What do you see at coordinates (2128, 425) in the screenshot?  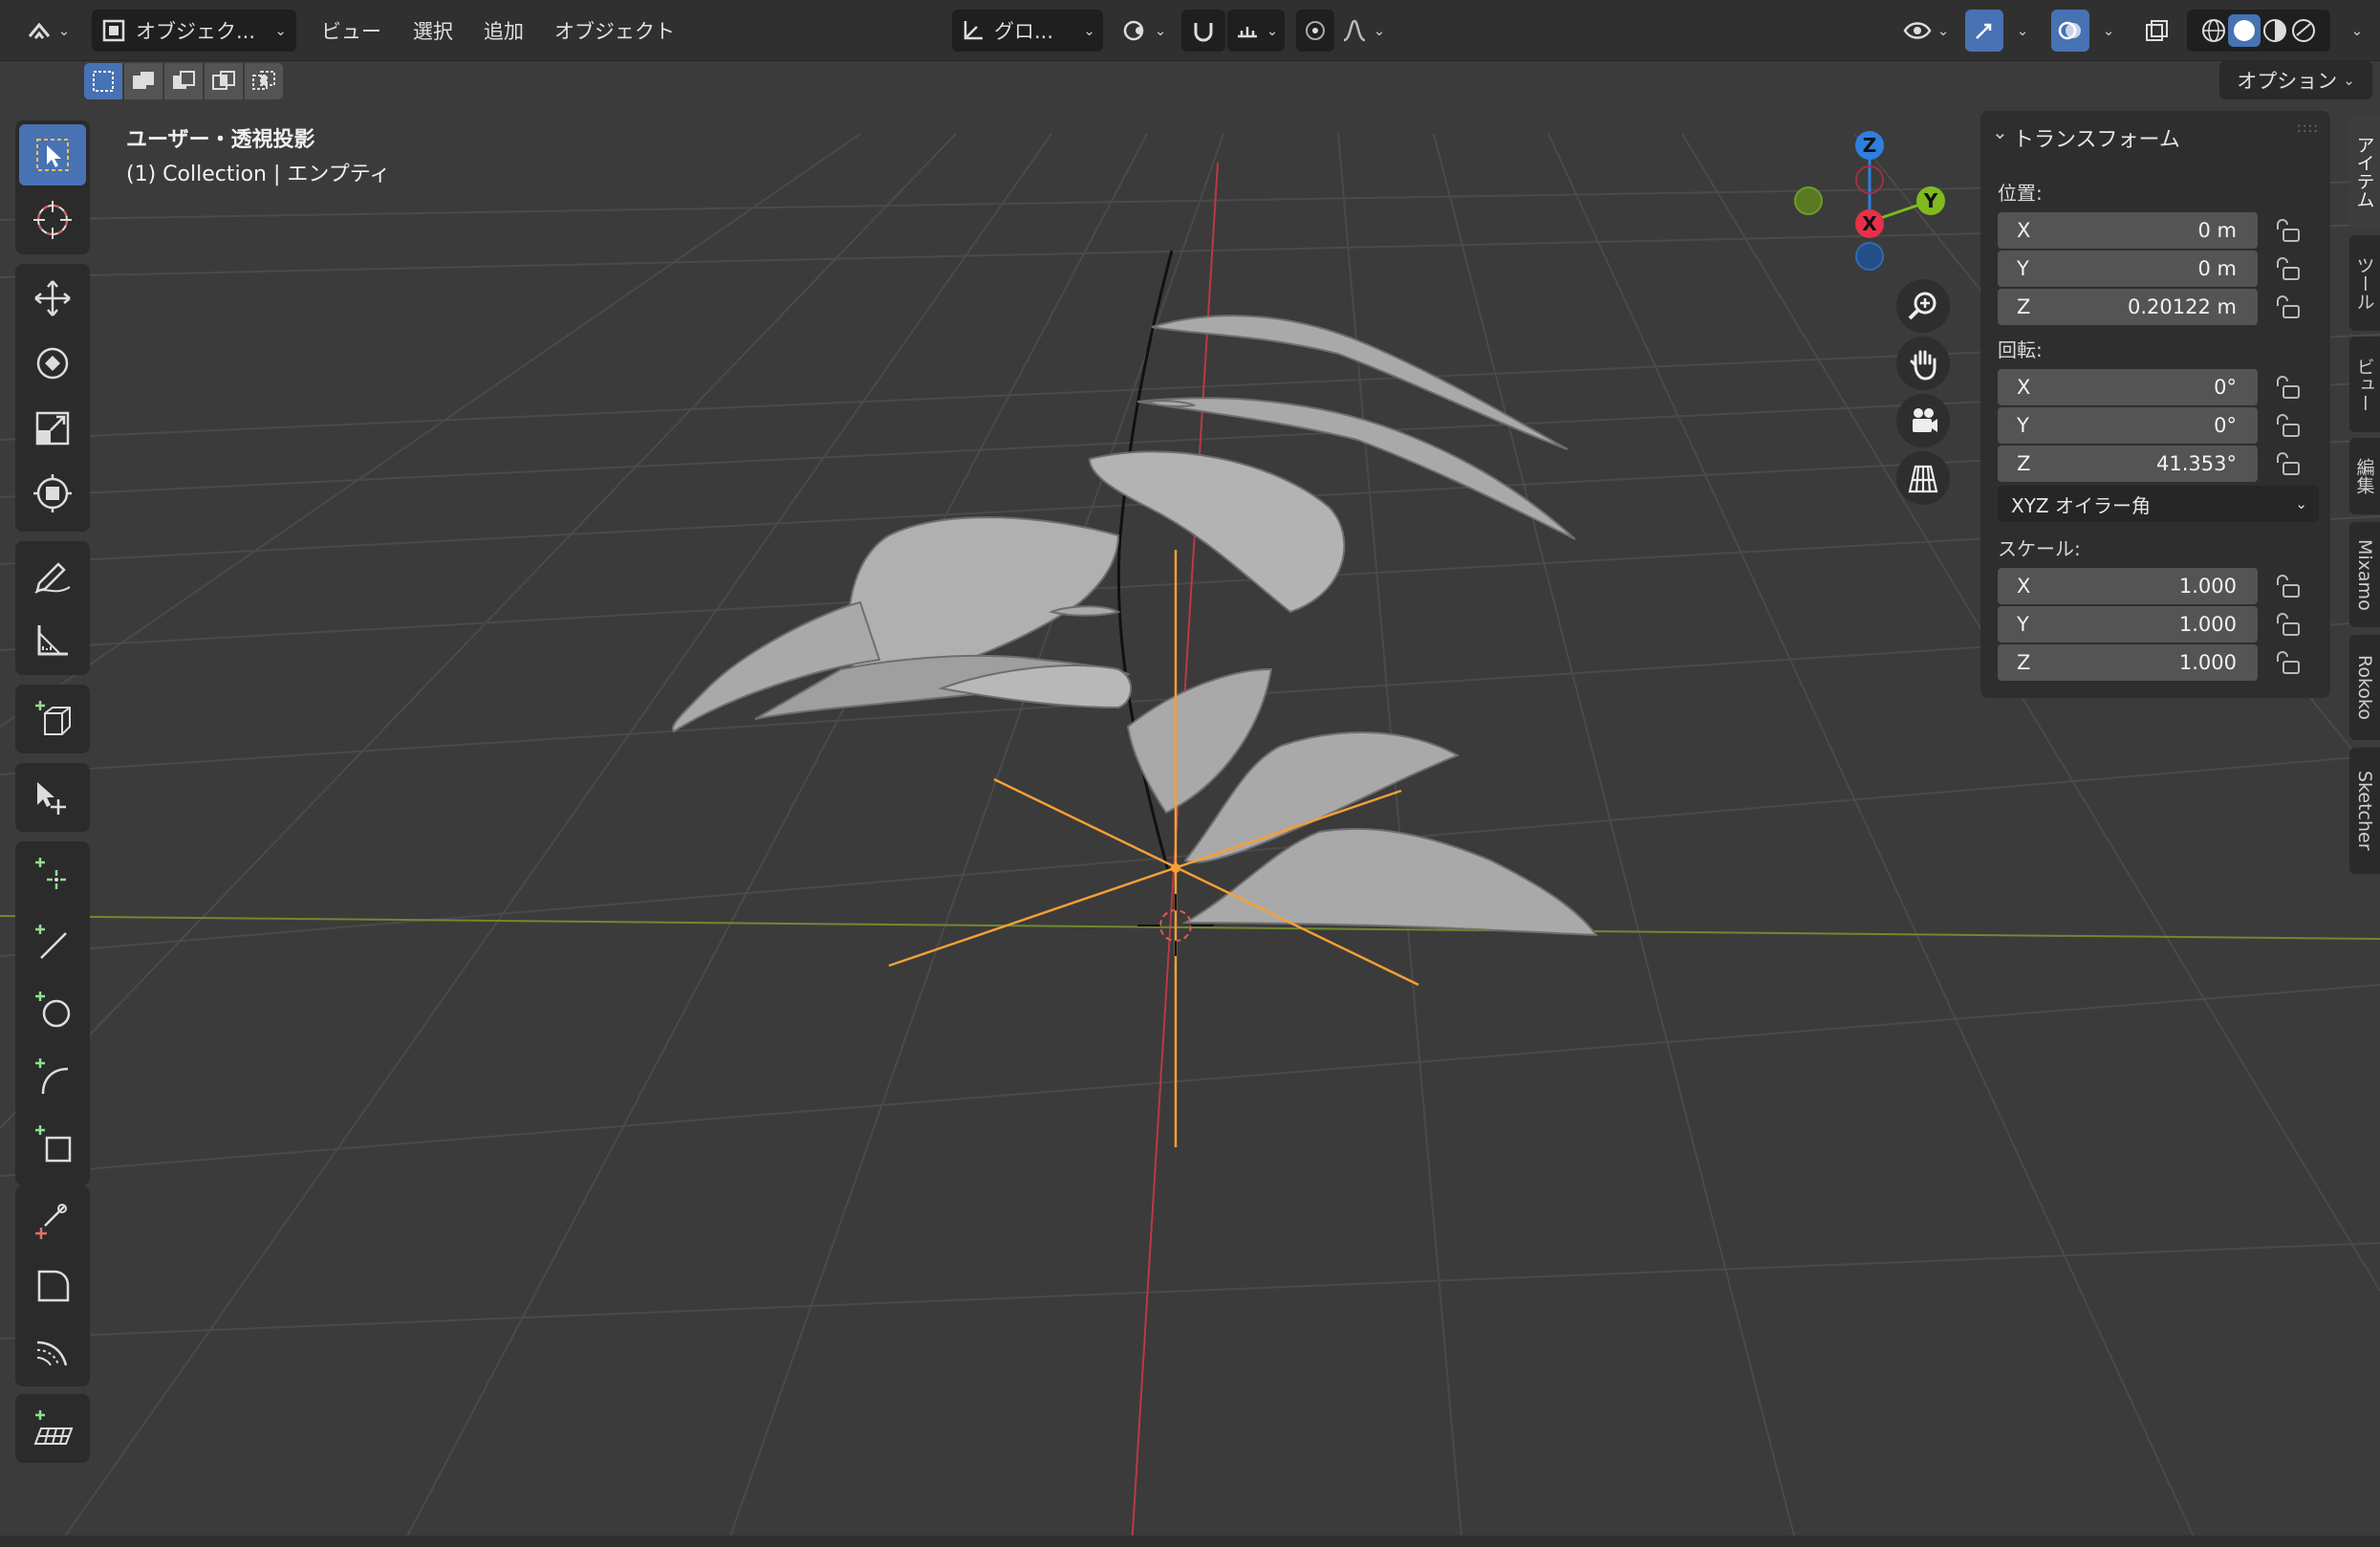 I see `rotation-y-field: Y 0°` at bounding box center [2128, 425].